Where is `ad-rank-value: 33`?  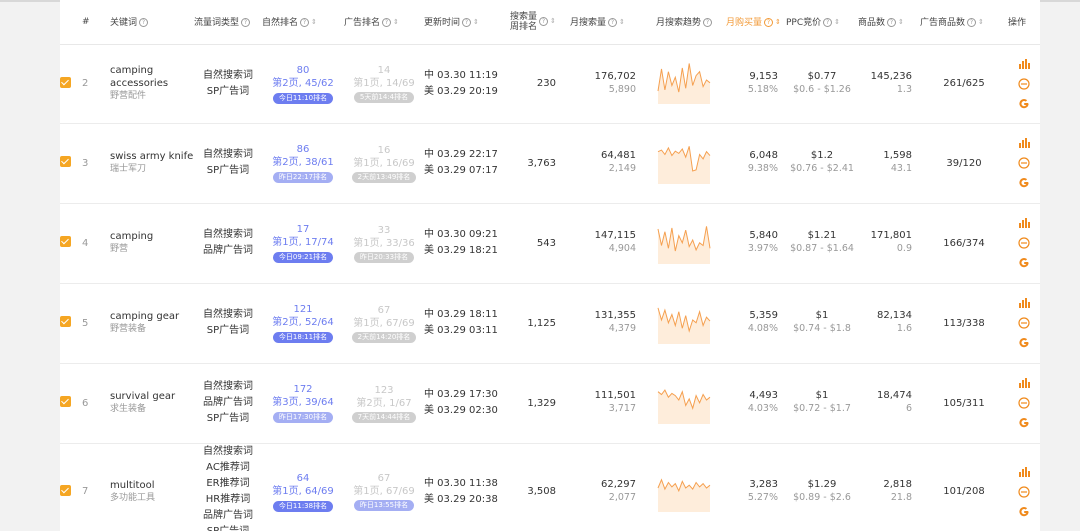
ad-rank-value: 33 is located at coordinates (384, 230).